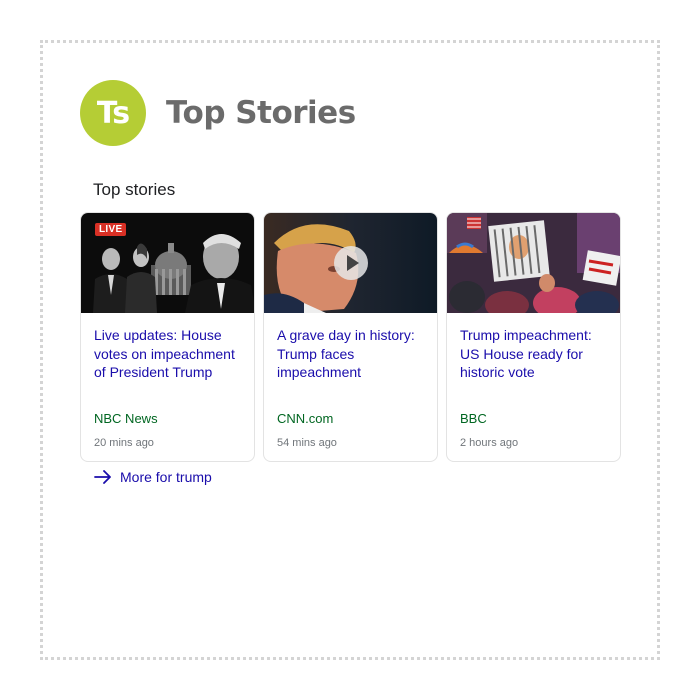  What do you see at coordinates (261, 113) in the screenshot?
I see `page-title: Top Stories` at bounding box center [261, 113].